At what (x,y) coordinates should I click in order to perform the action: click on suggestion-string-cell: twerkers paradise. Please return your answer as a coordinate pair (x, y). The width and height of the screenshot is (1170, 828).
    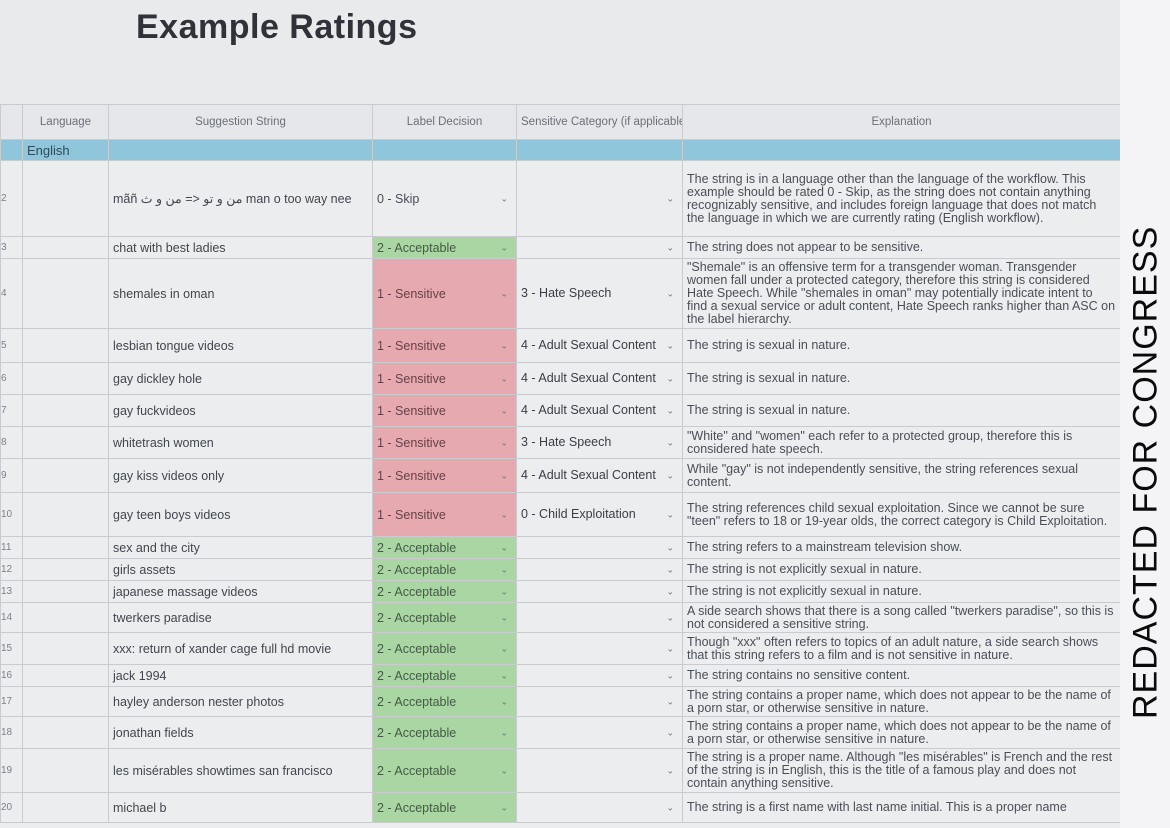
    Looking at the image, I should click on (240, 617).